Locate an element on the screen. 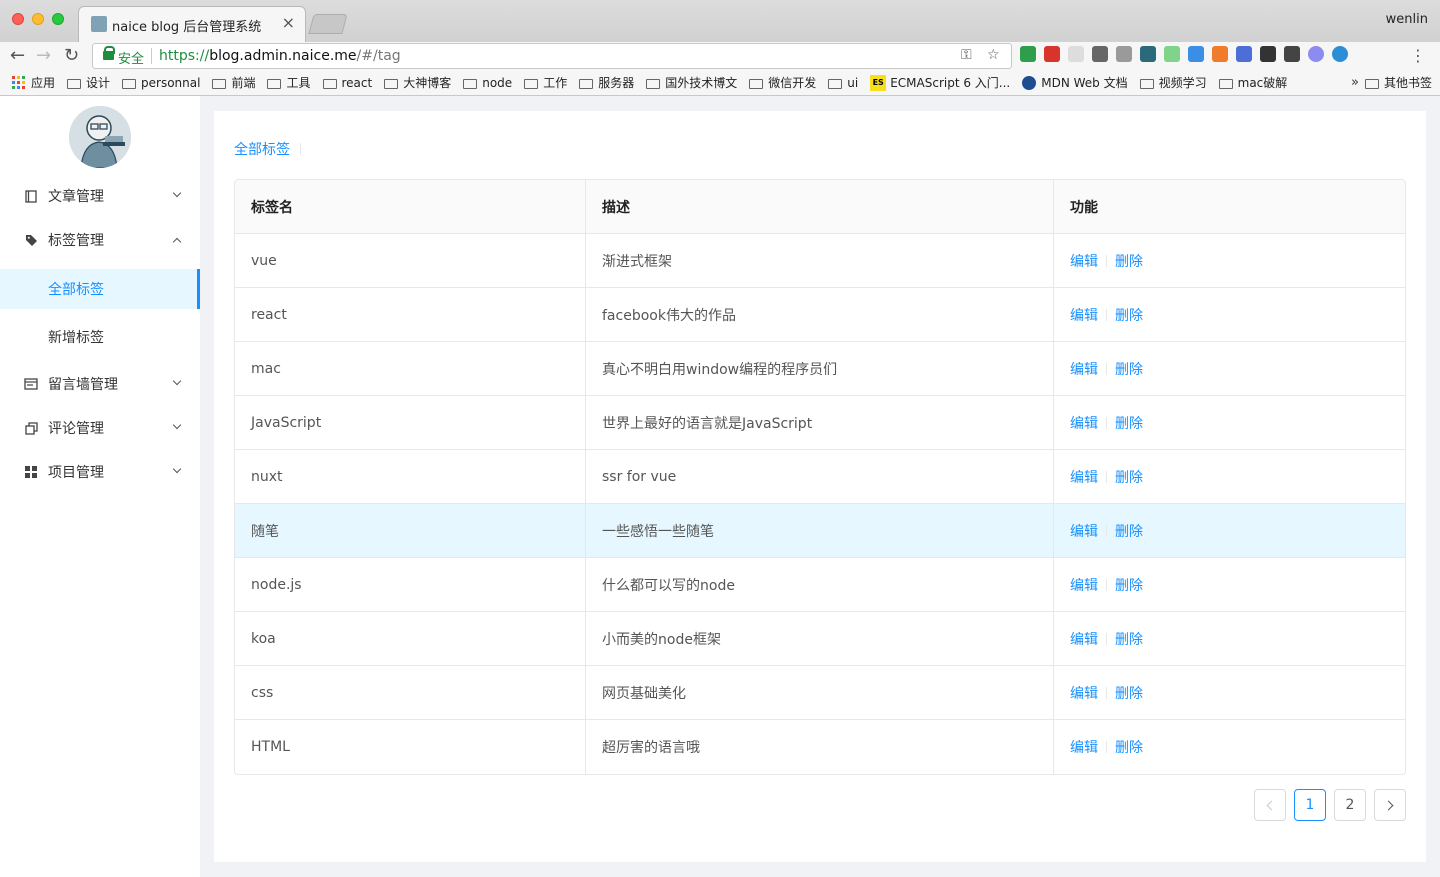 The height and width of the screenshot is (877, 1440). bookmark-label: 大神博客 is located at coordinates (427, 83).